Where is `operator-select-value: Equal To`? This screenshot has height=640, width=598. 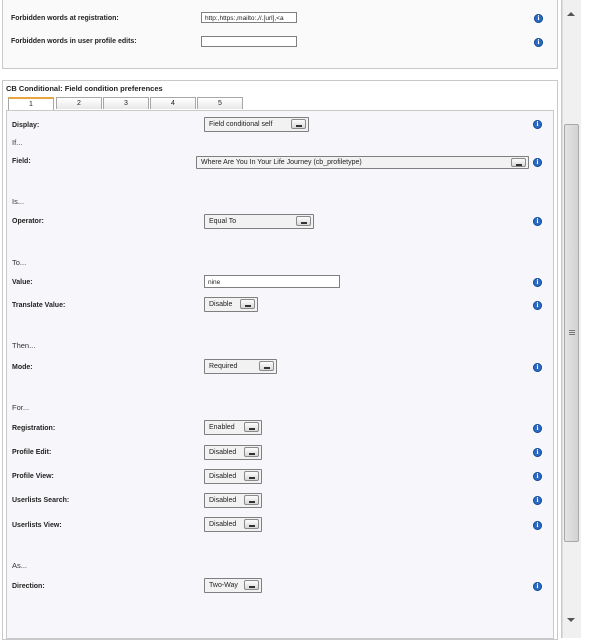
operator-select-value: Equal To is located at coordinates (223, 221).